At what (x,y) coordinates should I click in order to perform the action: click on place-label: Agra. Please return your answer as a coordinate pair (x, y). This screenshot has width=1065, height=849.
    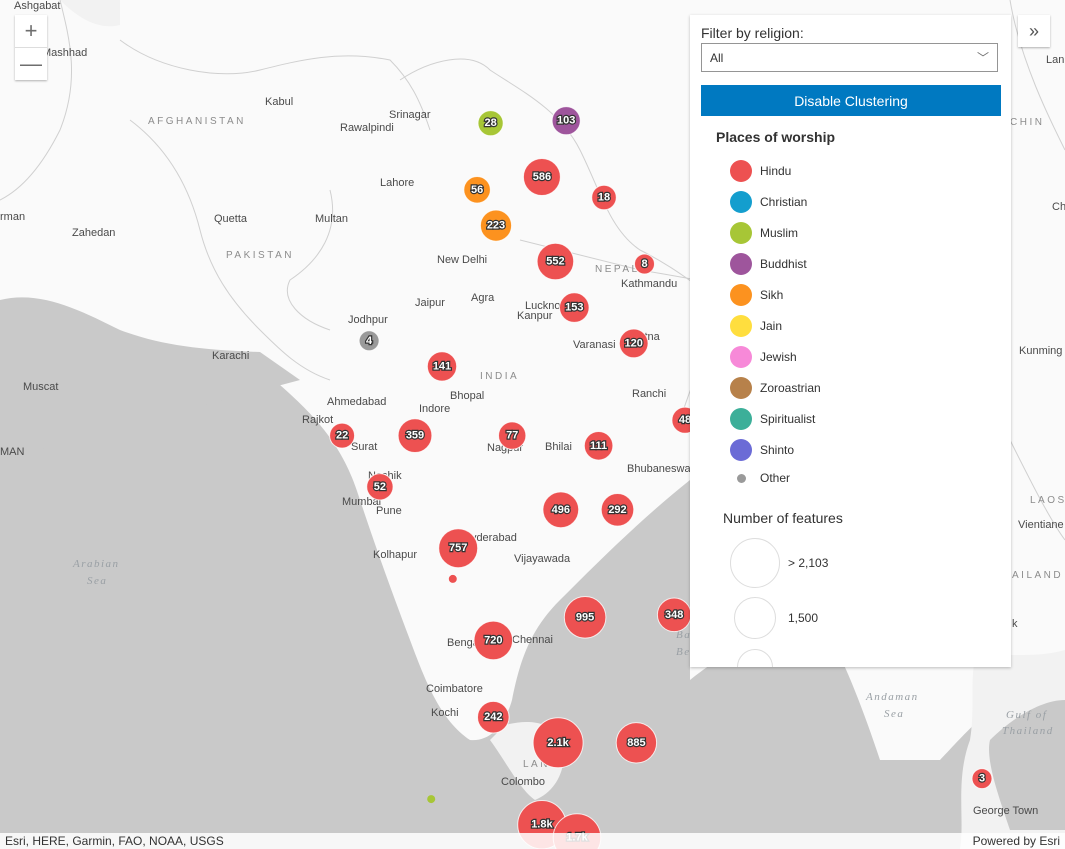
    Looking at the image, I should click on (483, 298).